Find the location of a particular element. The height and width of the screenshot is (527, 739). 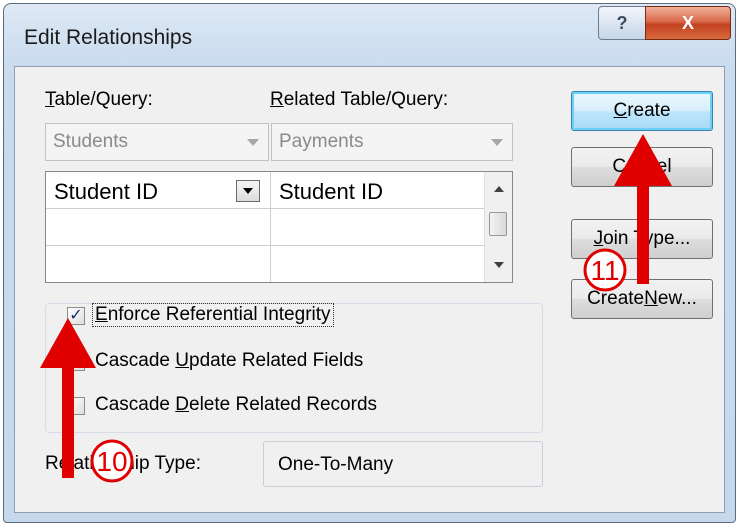

relationship-type-value: One-To-Many is located at coordinates (403, 464).